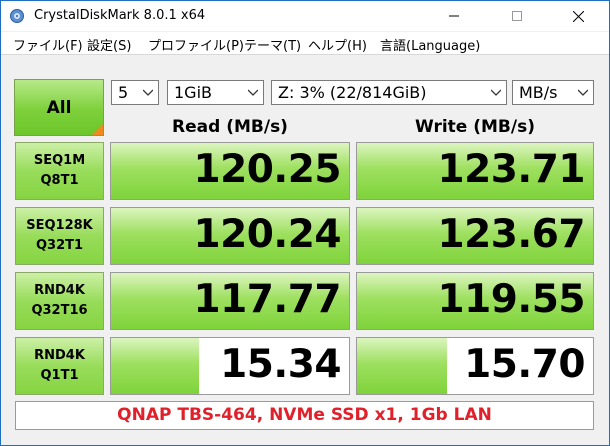 The height and width of the screenshot is (446, 610). What do you see at coordinates (59, 160) in the screenshot?
I see `test-name: SEQ1M` at bounding box center [59, 160].